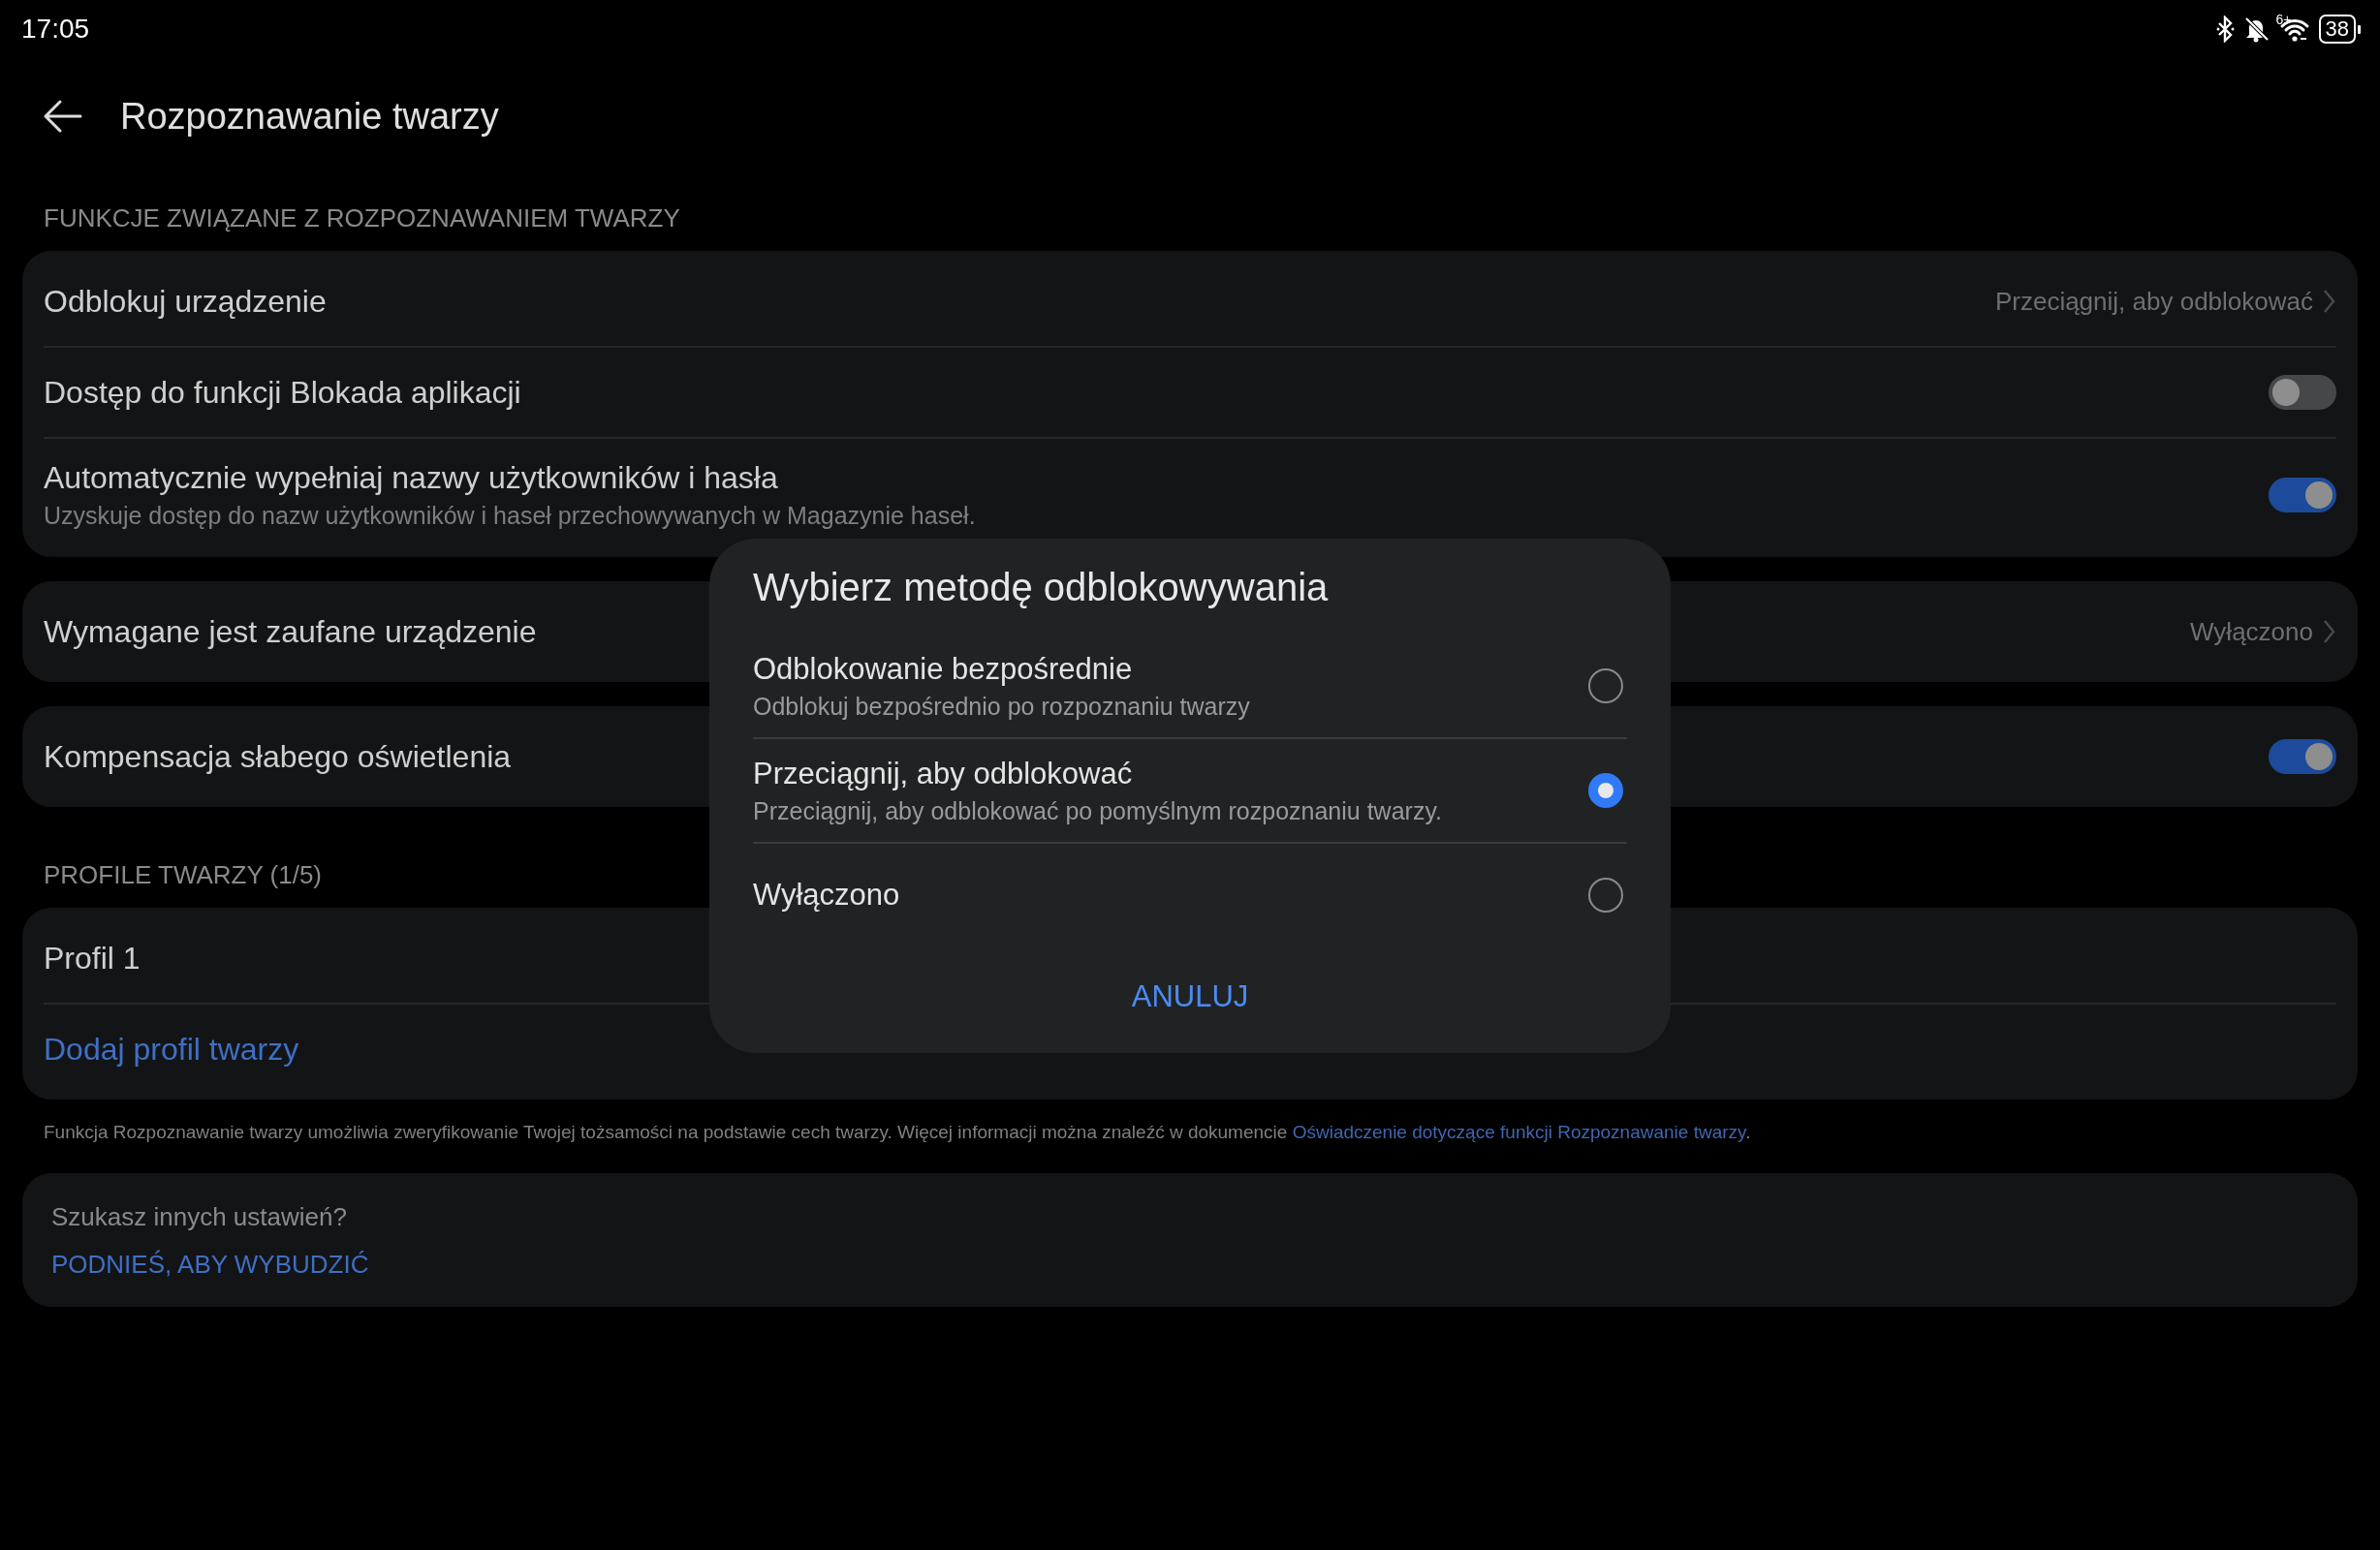  I want to click on setting-label: Kompensacja słabego oświetlenia, so click(278, 756).